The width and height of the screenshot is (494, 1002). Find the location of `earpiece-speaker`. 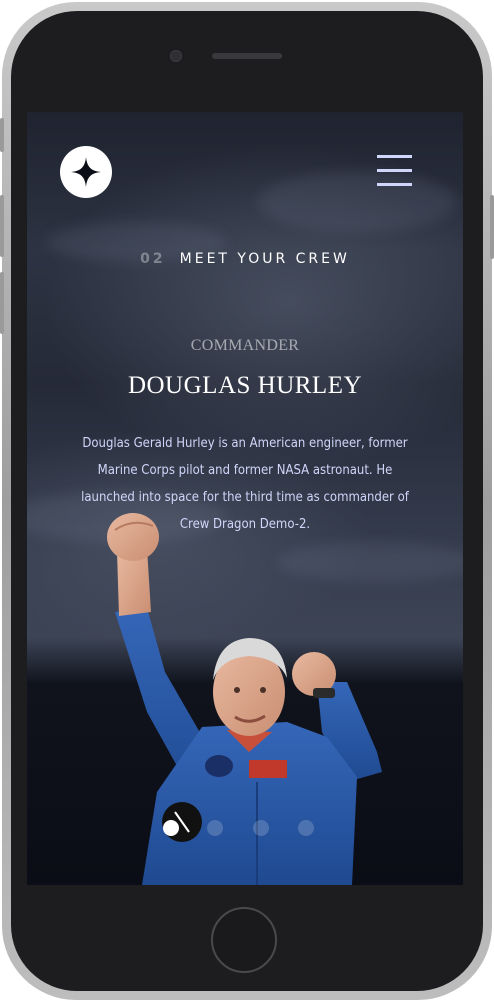

earpiece-speaker is located at coordinates (247, 56).